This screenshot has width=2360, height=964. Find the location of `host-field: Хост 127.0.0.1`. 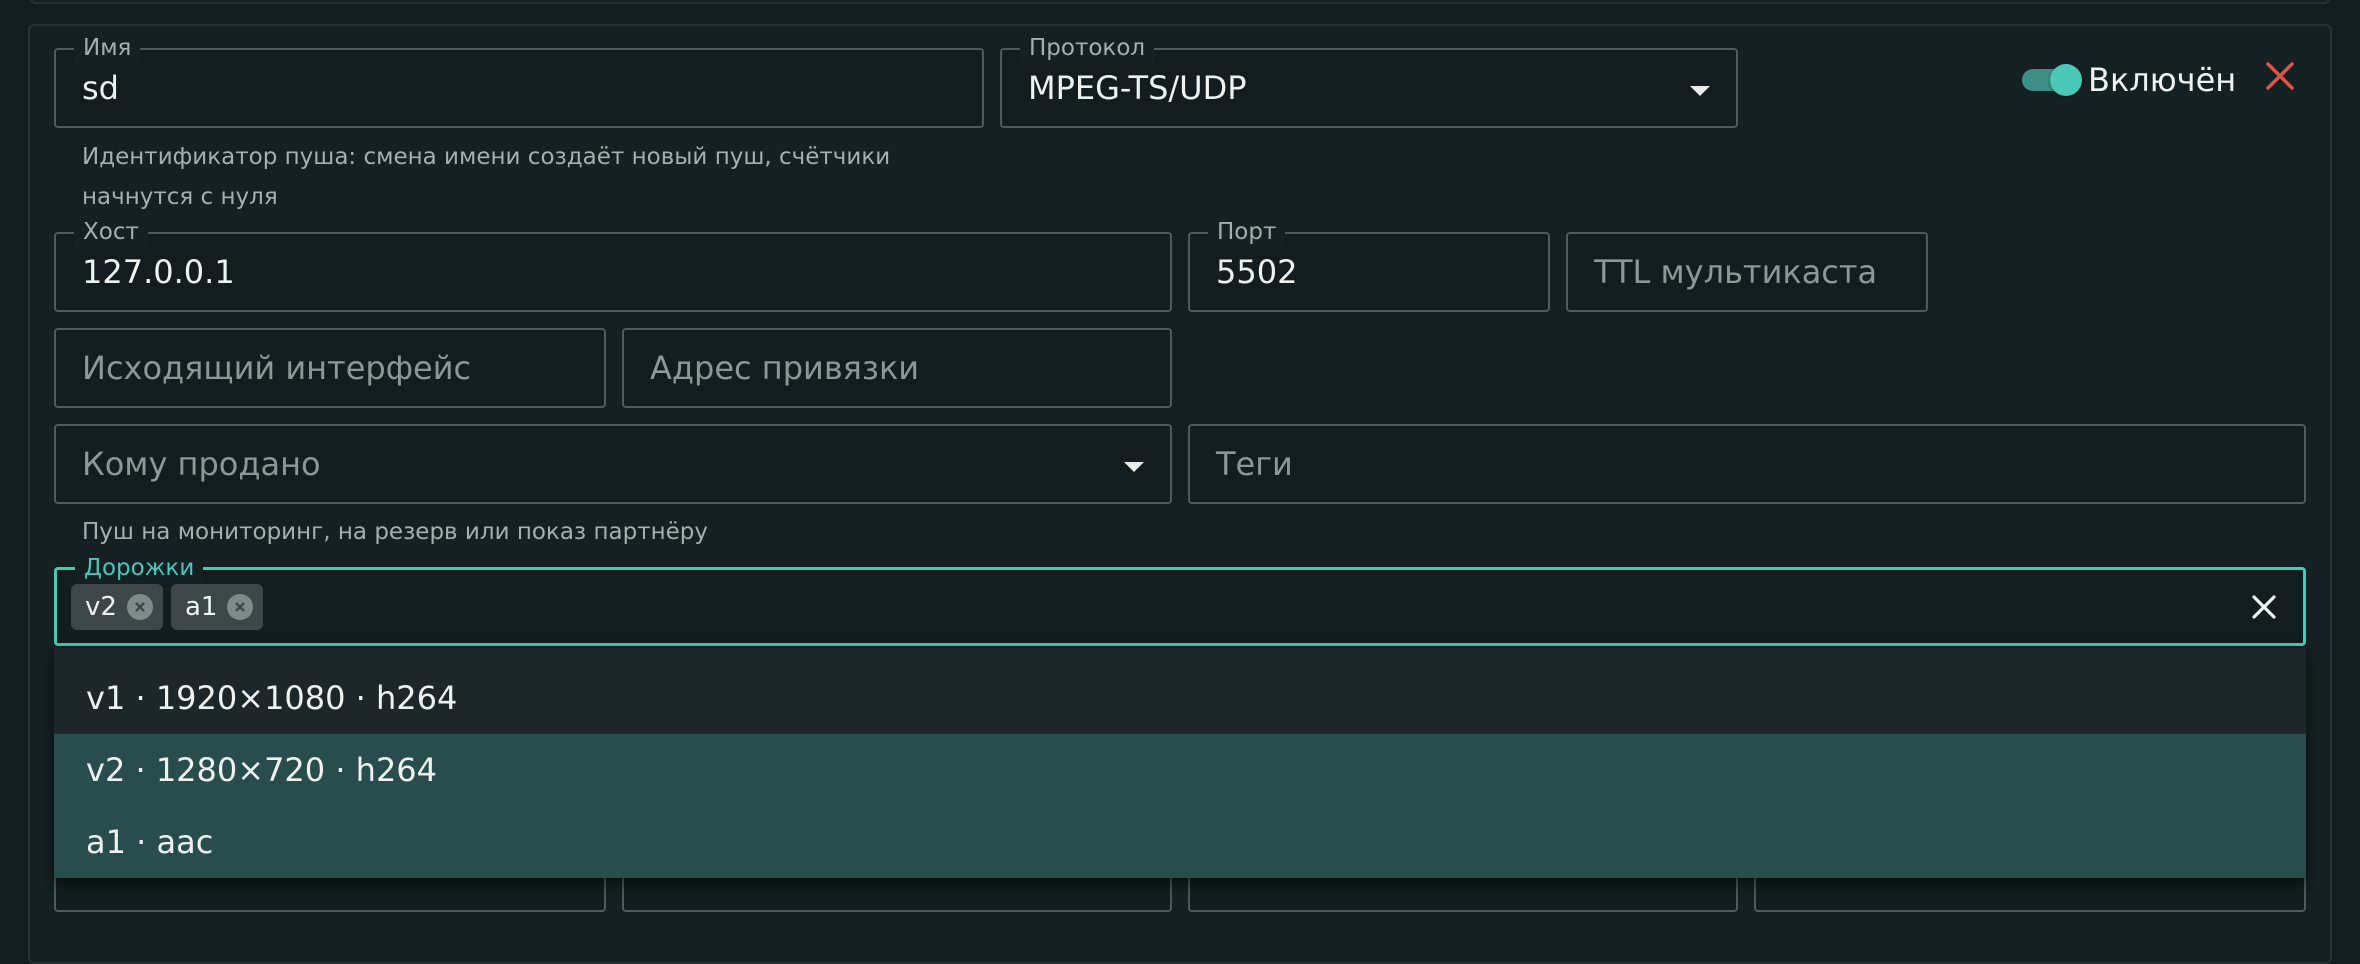

host-field: Хост 127.0.0.1 is located at coordinates (613, 264).